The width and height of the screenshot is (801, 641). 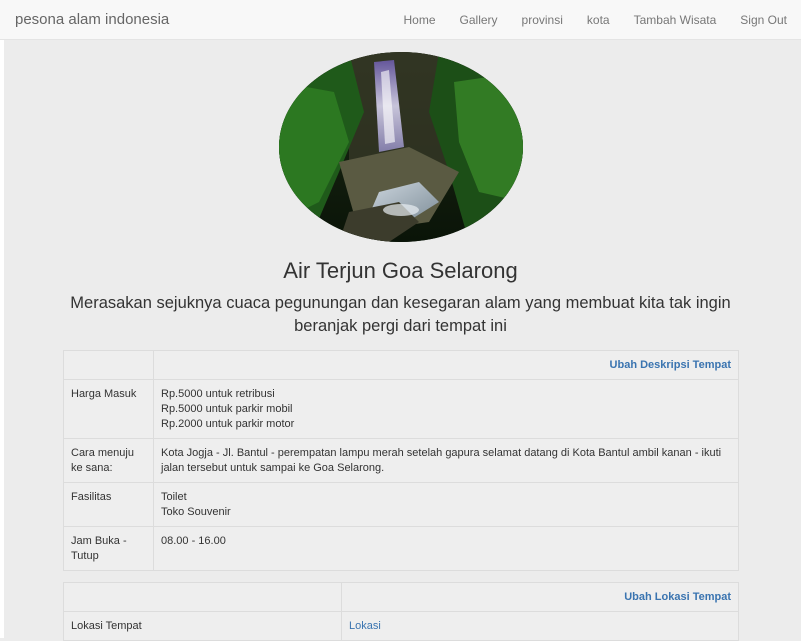 I want to click on table-row: Ubah Deskripsi Tempat, so click(x=401, y=365).